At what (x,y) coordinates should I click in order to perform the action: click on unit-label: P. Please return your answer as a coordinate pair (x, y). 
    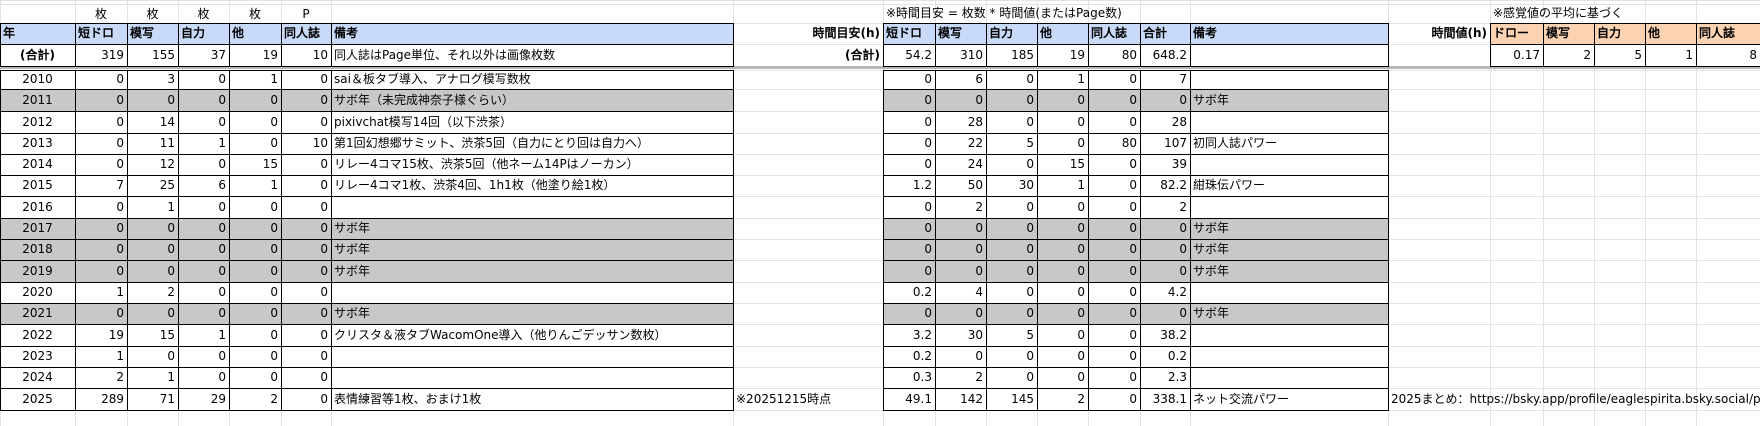
    Looking at the image, I should click on (306, 13).